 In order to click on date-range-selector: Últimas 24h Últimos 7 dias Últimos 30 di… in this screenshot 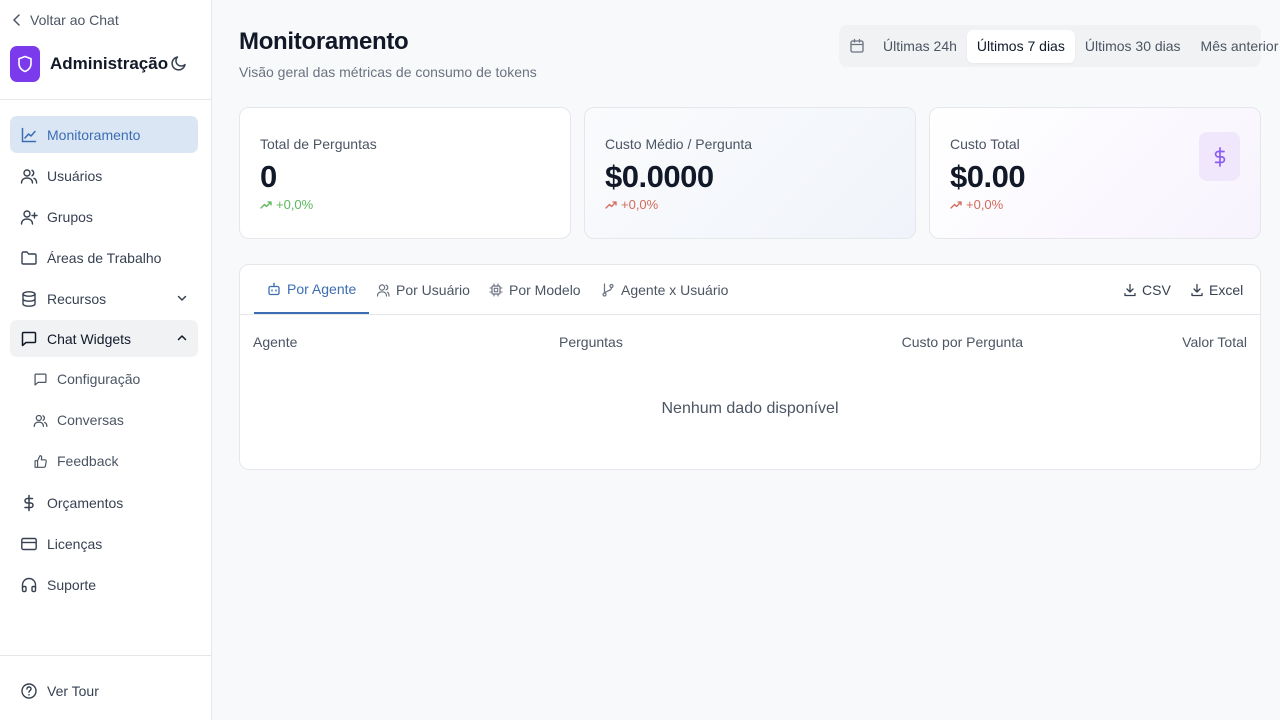, I will do `click(1058, 46)`.